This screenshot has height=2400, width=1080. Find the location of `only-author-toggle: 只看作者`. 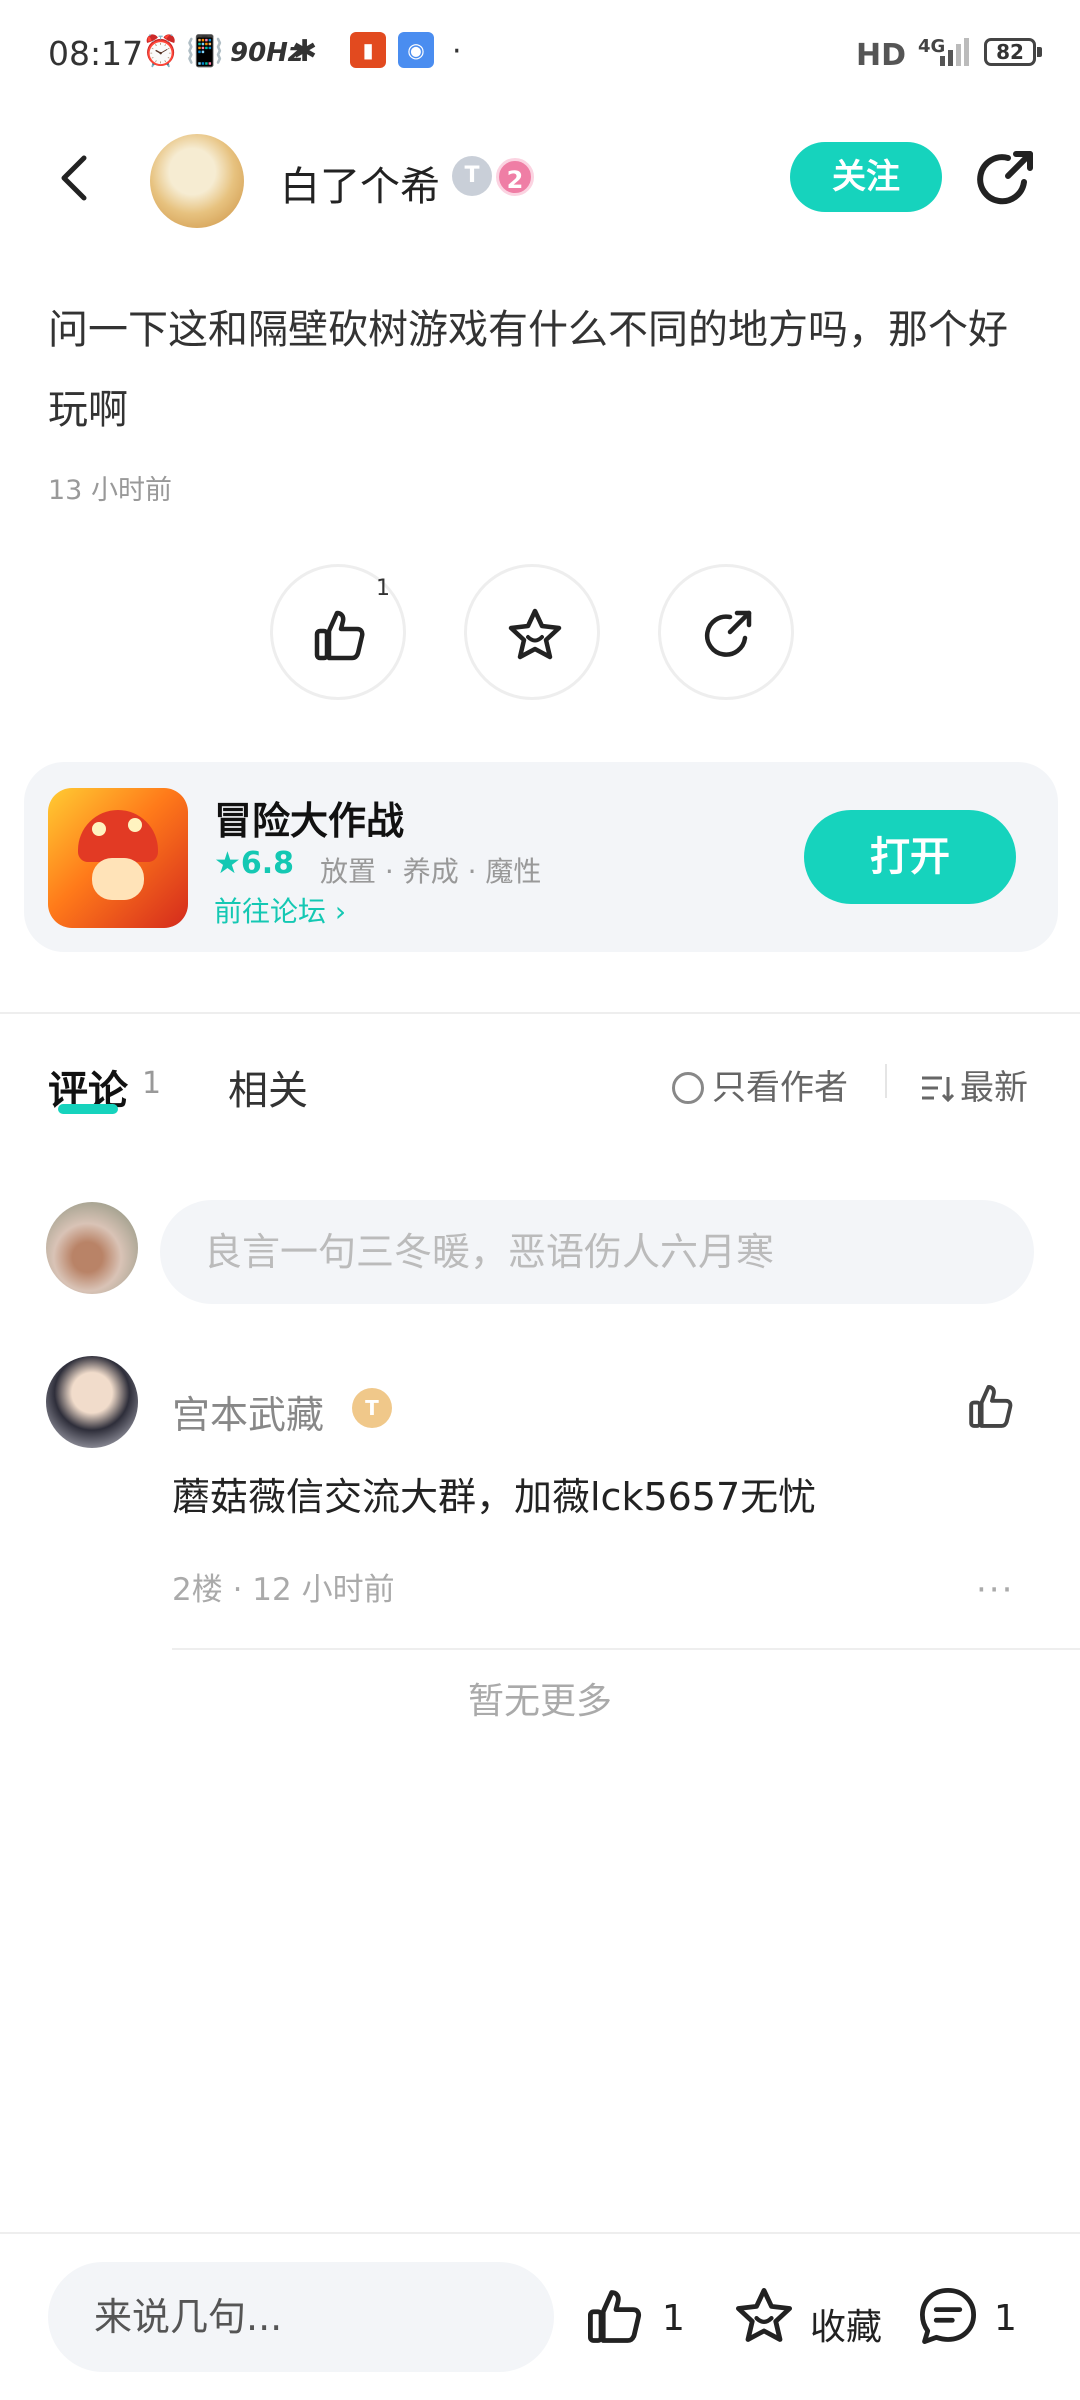

only-author-toggle: 只看作者 is located at coordinates (760, 1084).